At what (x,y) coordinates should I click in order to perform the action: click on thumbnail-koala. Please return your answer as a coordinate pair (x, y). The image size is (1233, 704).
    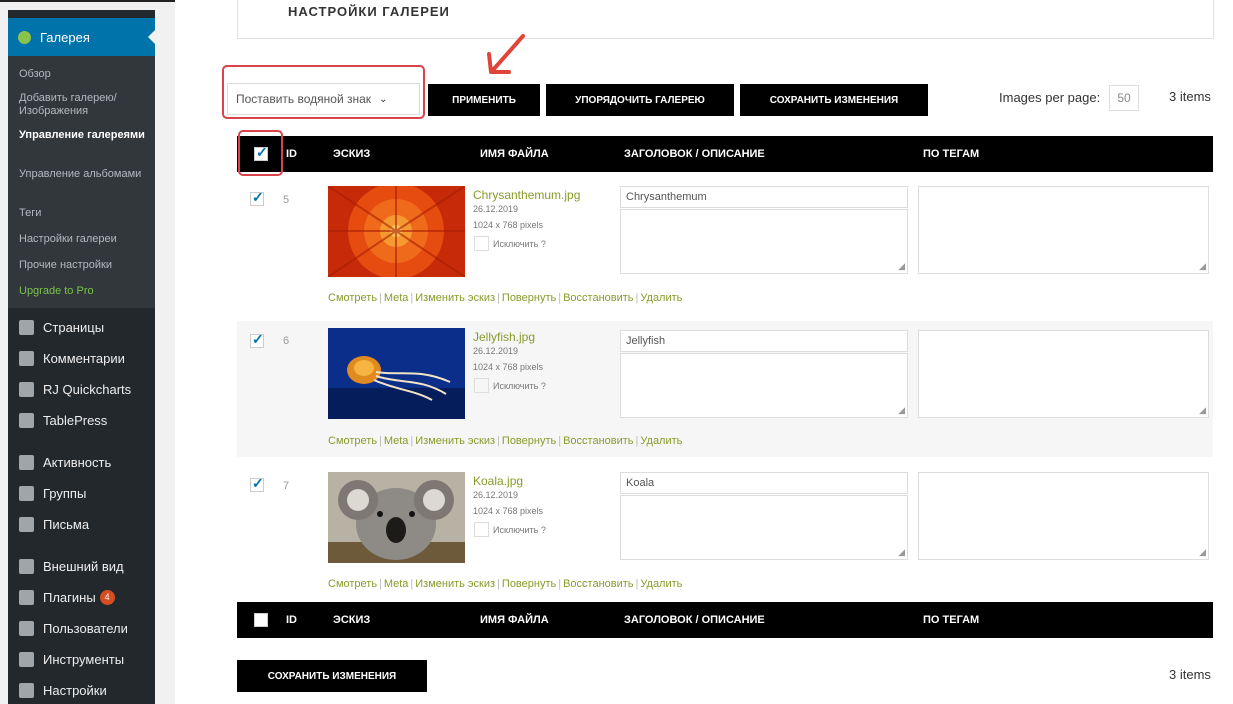
    Looking at the image, I should click on (396, 517).